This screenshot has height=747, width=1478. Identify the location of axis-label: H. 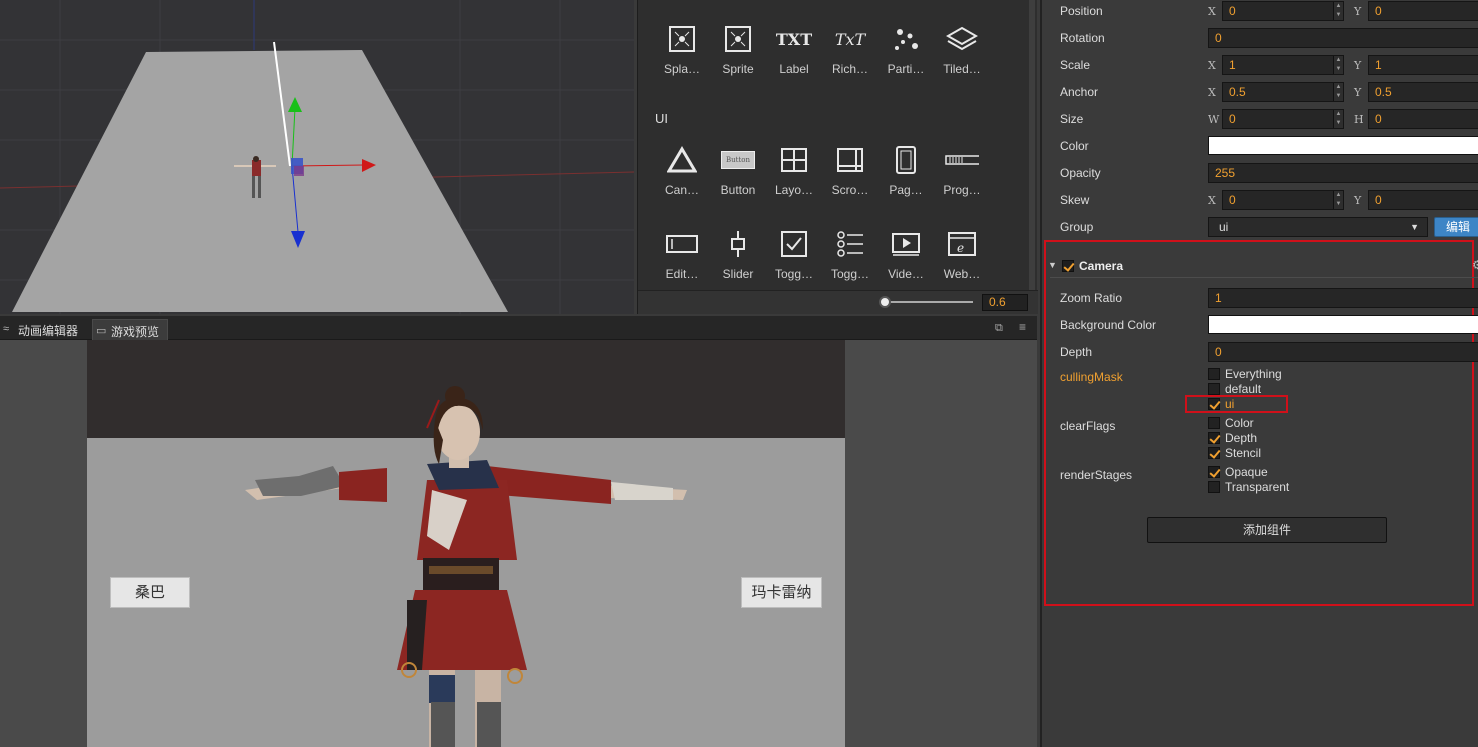
(1359, 119).